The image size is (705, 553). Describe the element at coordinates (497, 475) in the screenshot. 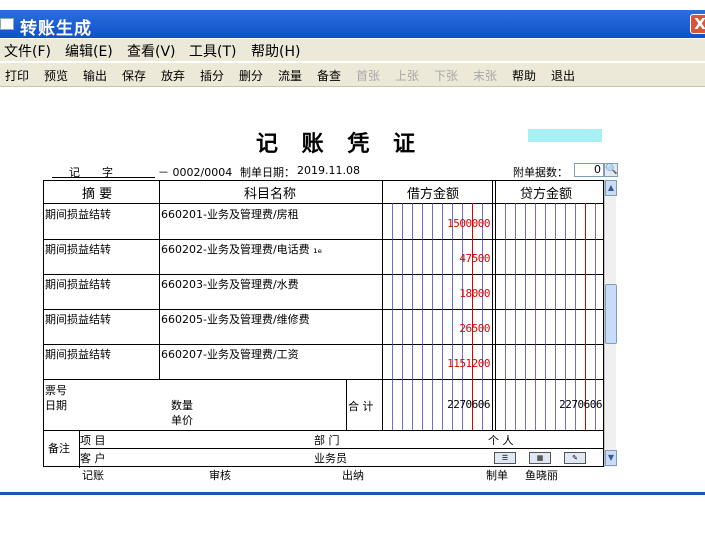

I see `maker-label: 制单` at that location.